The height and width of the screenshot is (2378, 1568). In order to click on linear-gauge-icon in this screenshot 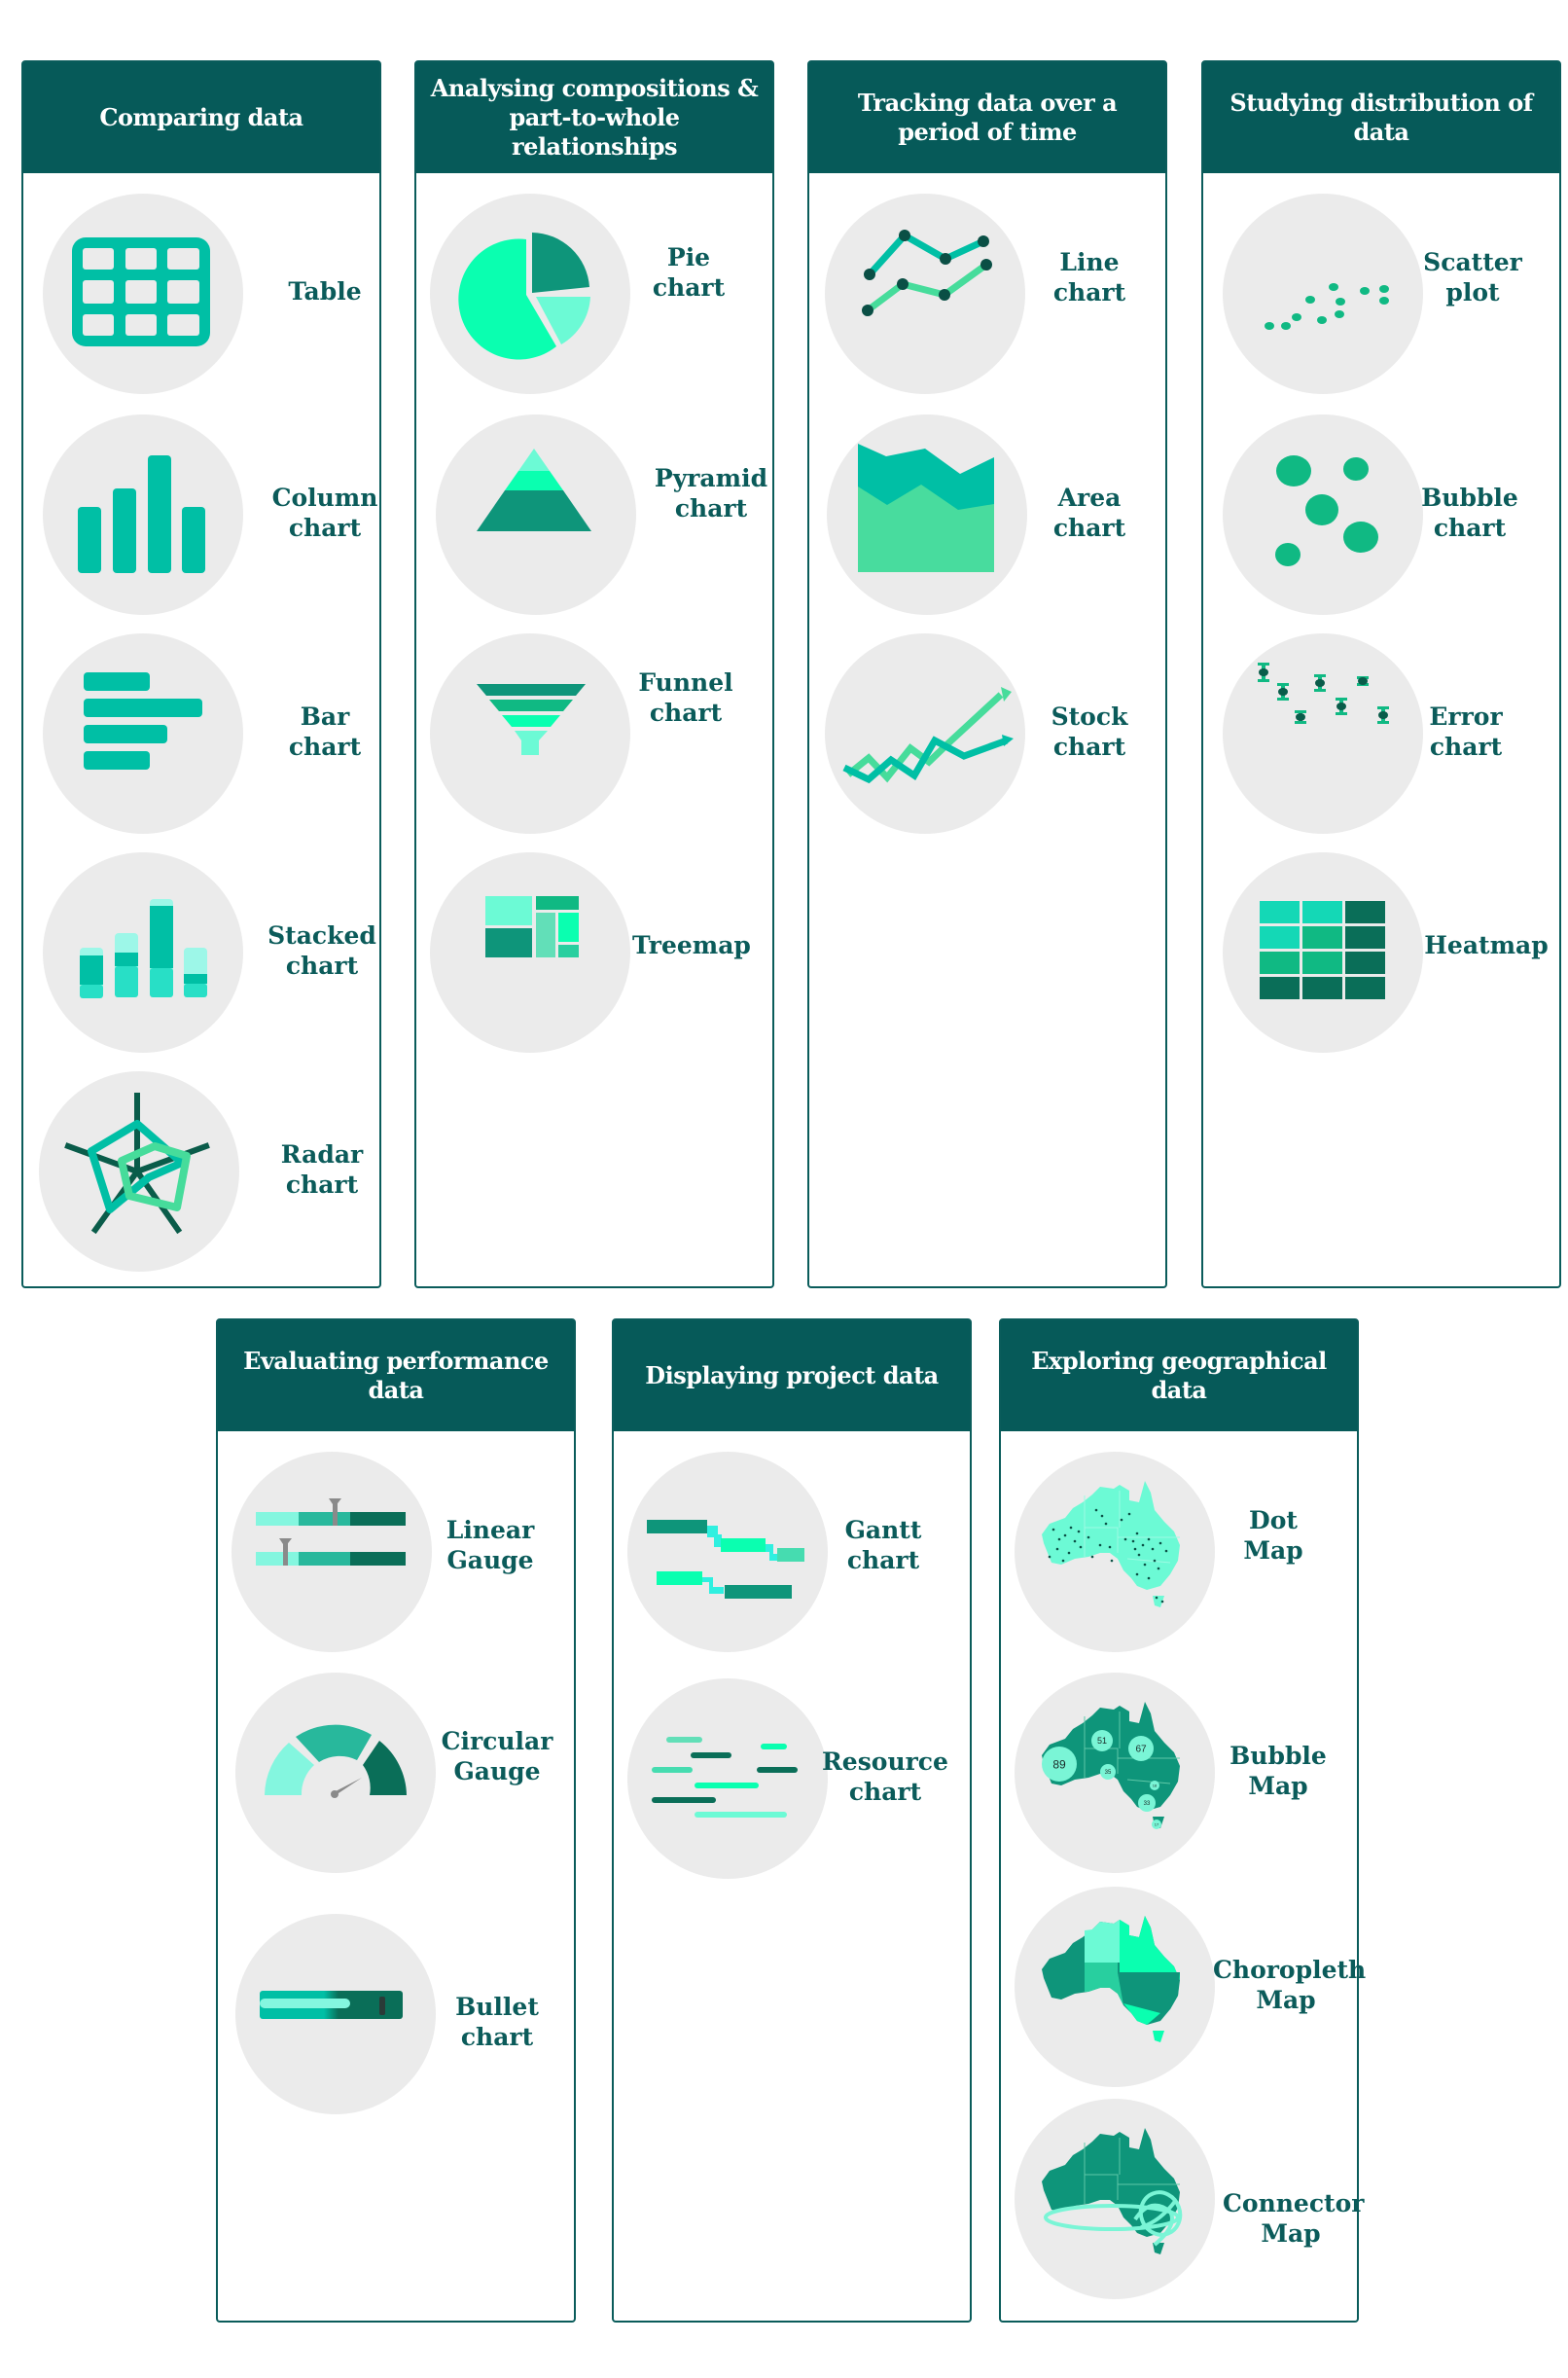, I will do `click(331, 1532)`.